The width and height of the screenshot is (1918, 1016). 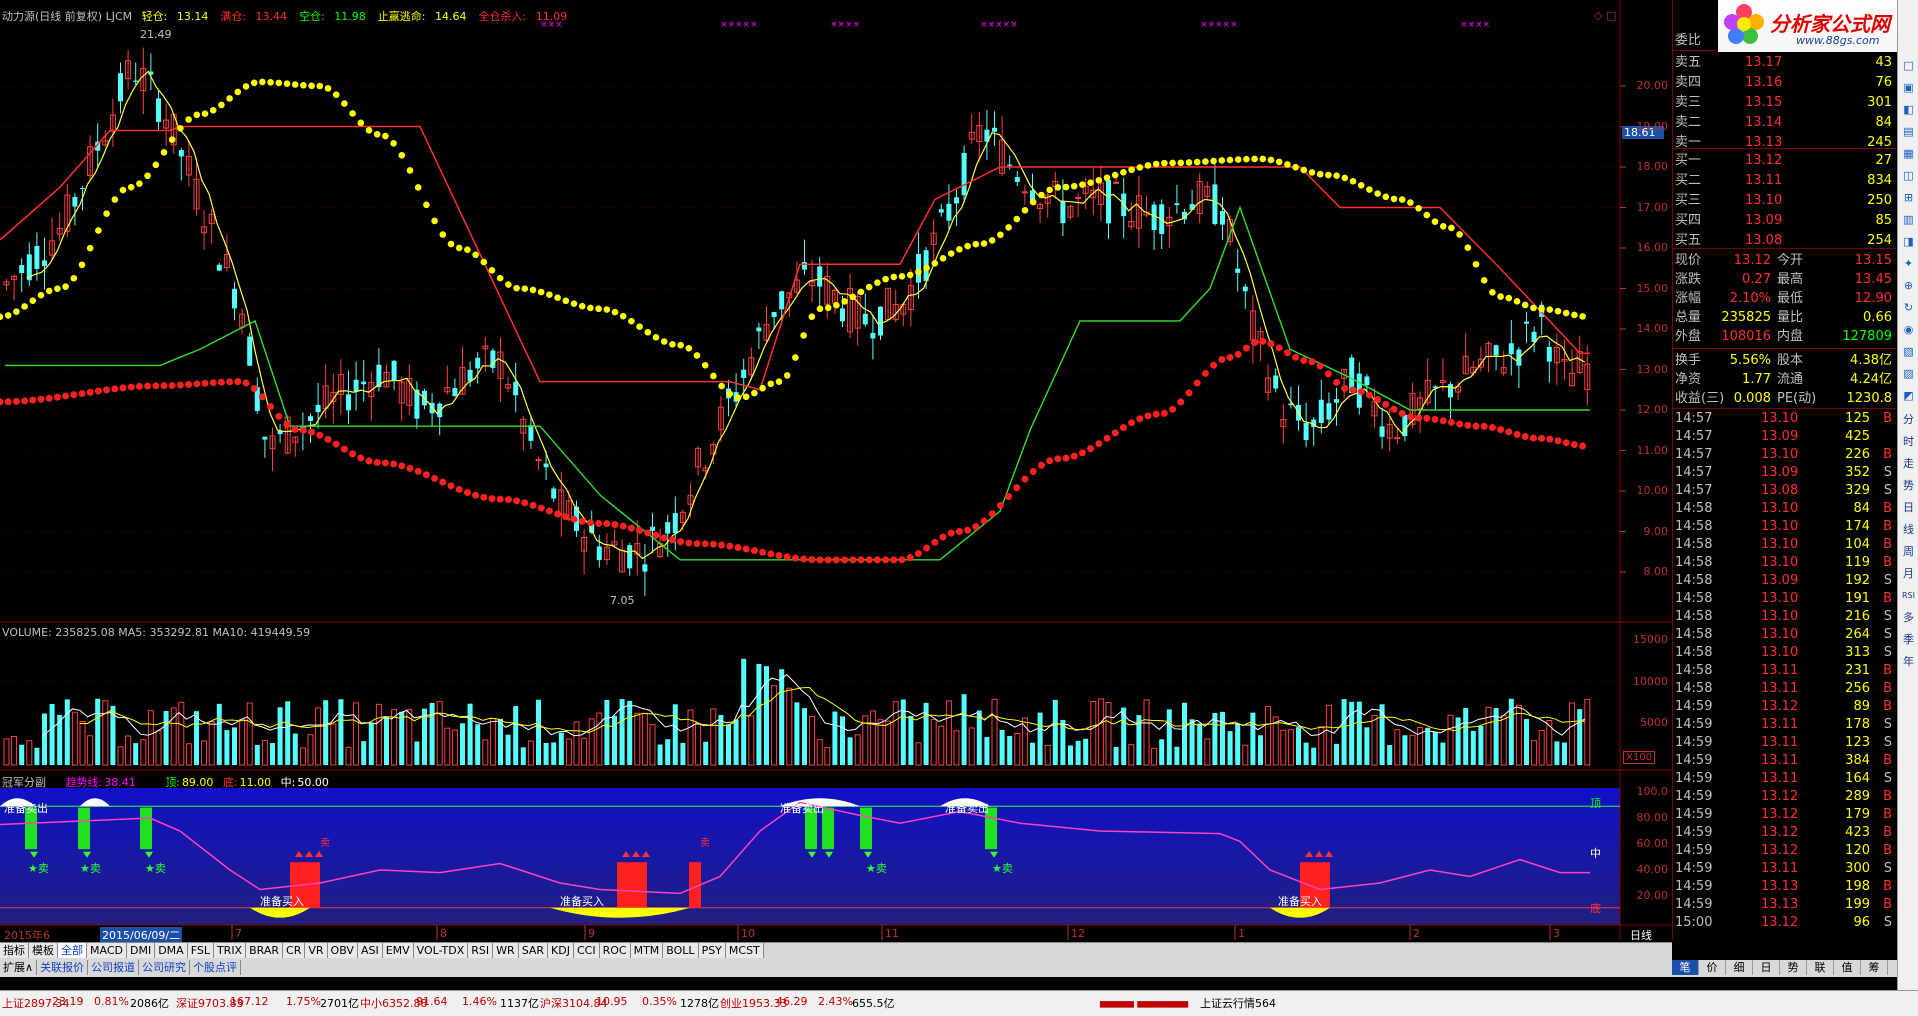 I want to click on indicator-tab: VR, so click(x=316, y=950).